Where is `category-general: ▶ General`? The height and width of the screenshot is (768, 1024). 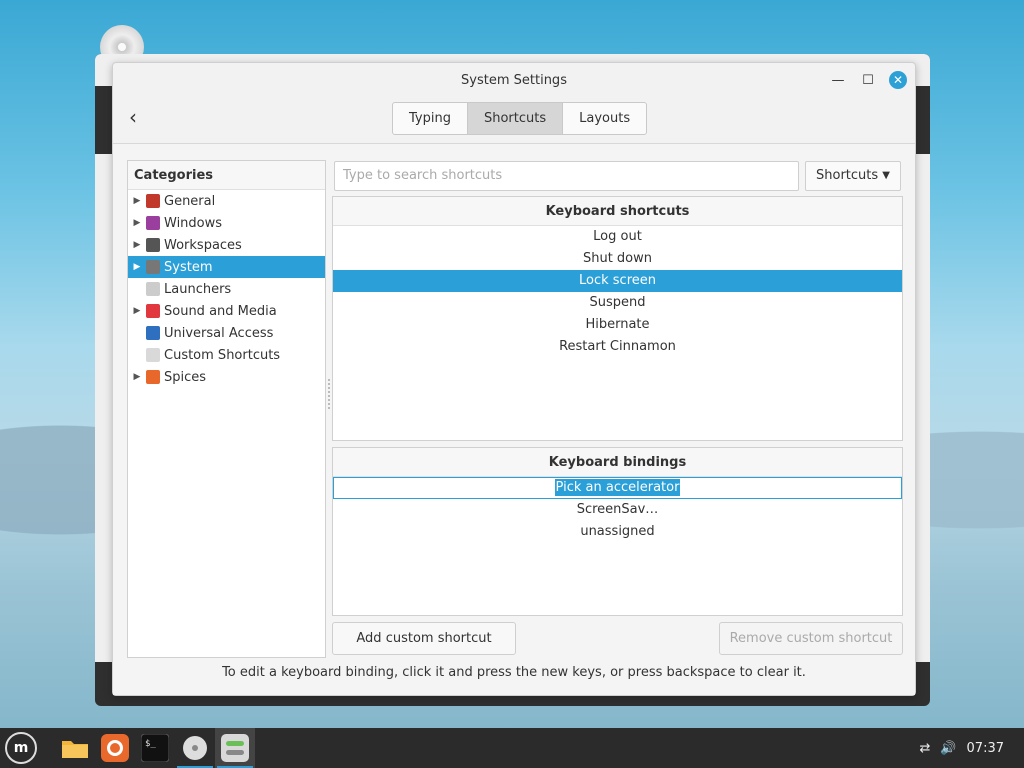 category-general: ▶ General is located at coordinates (226, 201).